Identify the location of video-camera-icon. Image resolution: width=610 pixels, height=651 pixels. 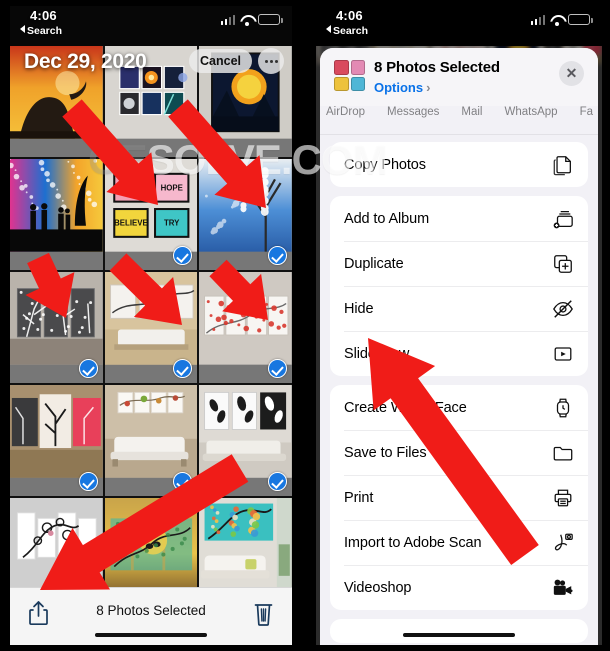
(563, 588).